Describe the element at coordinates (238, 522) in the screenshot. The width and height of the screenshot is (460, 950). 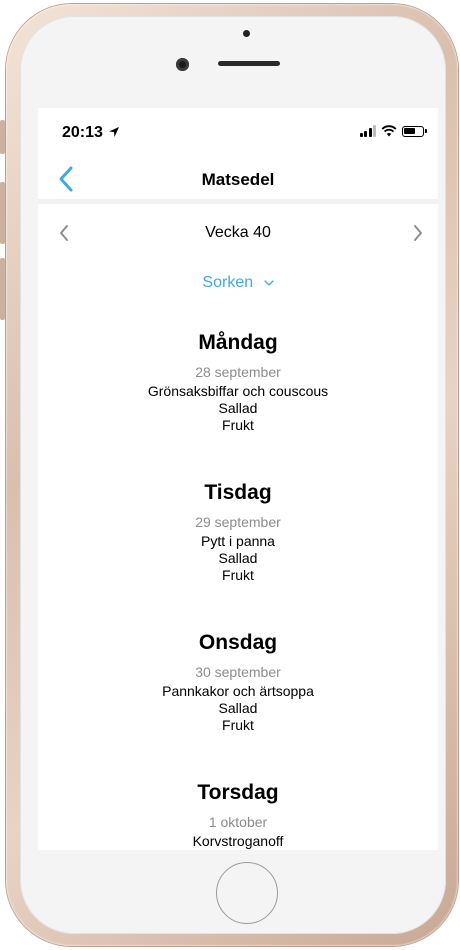
I see `day-date: 29 september` at that location.